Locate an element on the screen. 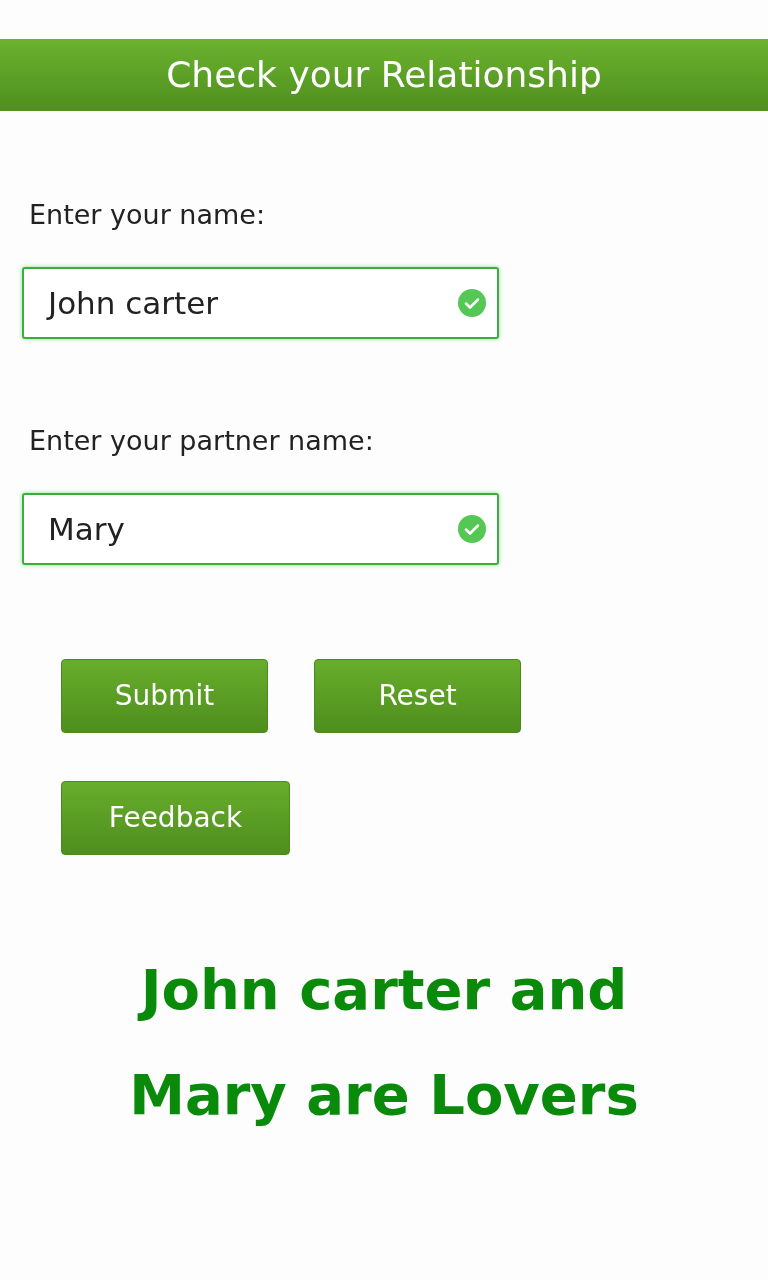 This screenshot has height=1280, width=768. text-field: Mary is located at coordinates (260, 529).